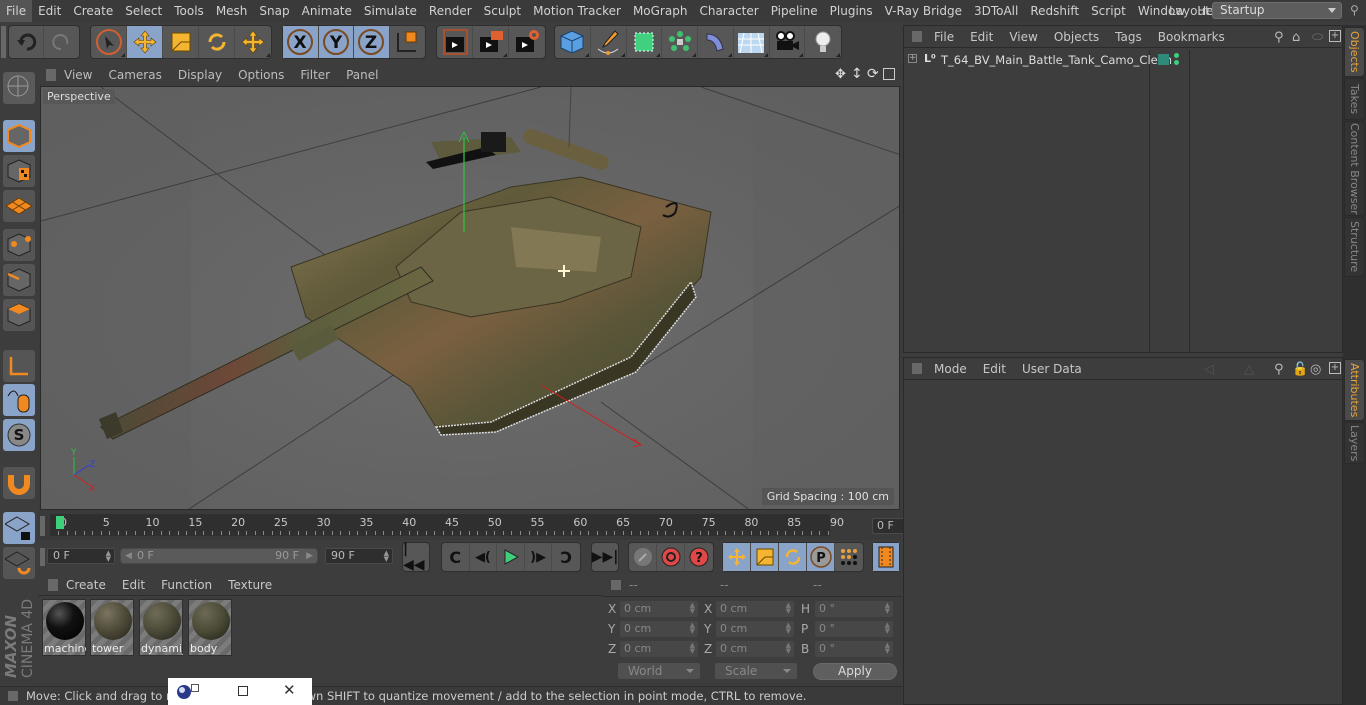 Image resolution: width=1366 pixels, height=705 pixels. I want to click on size-mode-dropdown: Scale, so click(756, 671).